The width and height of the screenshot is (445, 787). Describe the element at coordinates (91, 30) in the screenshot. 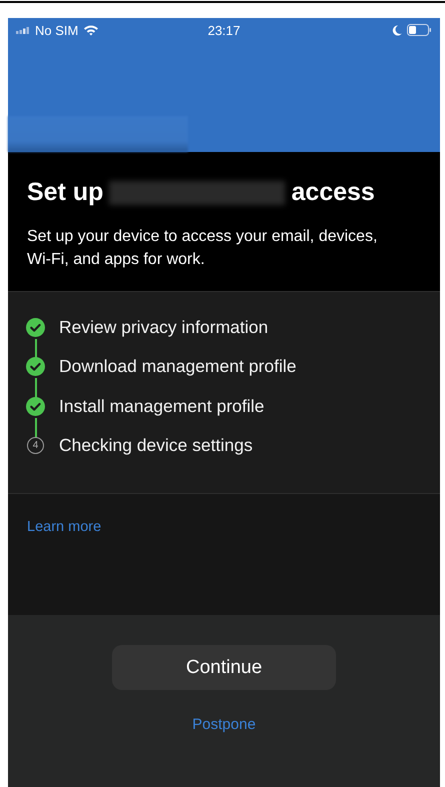

I see `wifi-icon` at that location.